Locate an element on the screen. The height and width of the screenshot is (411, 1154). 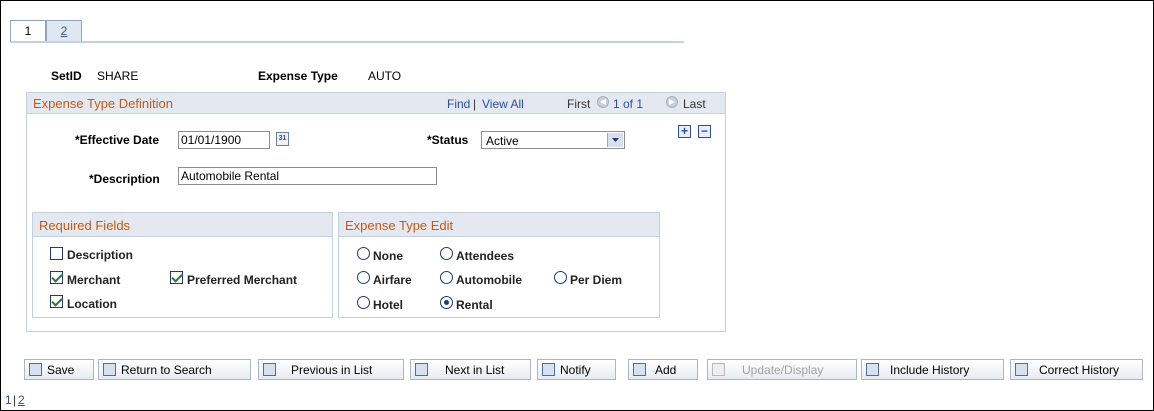
return-to-search-label: Return to Search is located at coordinates (166, 370).